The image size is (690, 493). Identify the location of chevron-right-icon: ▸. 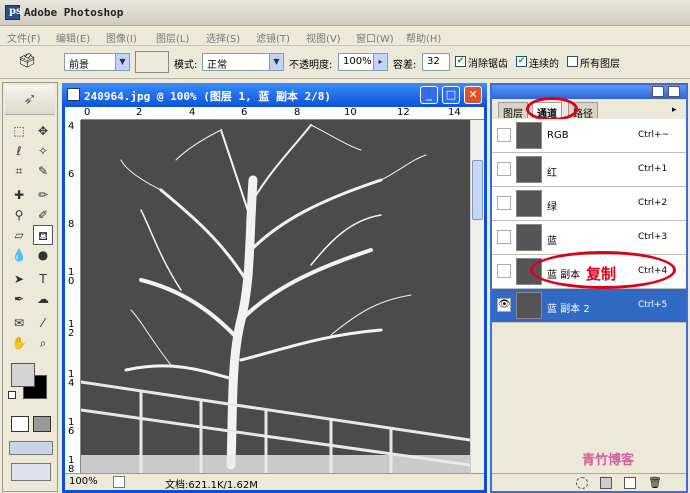
(380, 62).